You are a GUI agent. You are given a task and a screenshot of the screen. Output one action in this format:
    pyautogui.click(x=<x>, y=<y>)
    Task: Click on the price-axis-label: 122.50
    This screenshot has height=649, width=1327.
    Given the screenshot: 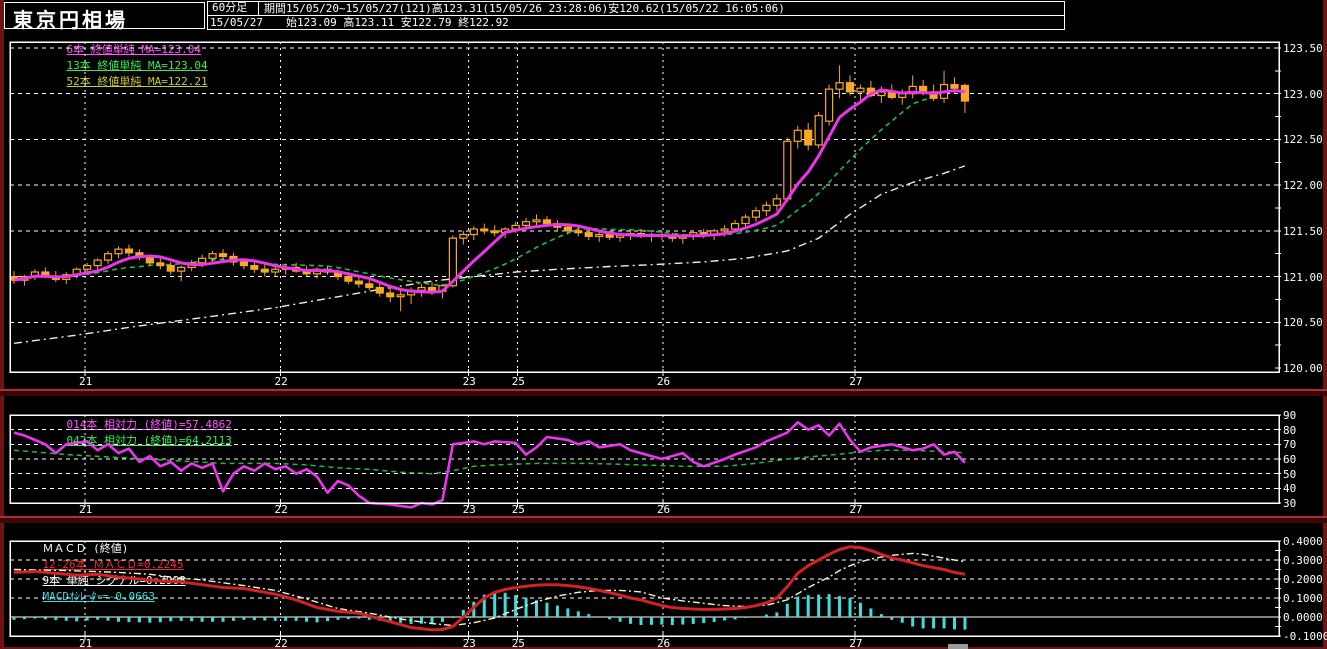 What is the action you would take?
    pyautogui.click(x=1303, y=140)
    